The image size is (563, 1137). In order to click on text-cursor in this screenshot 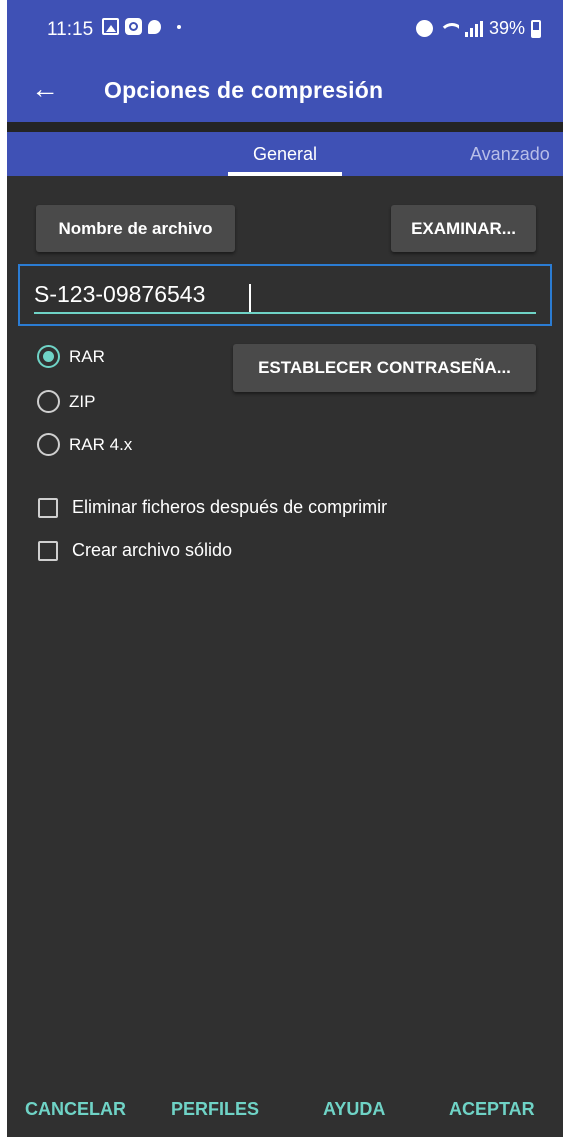, I will do `click(250, 298)`.